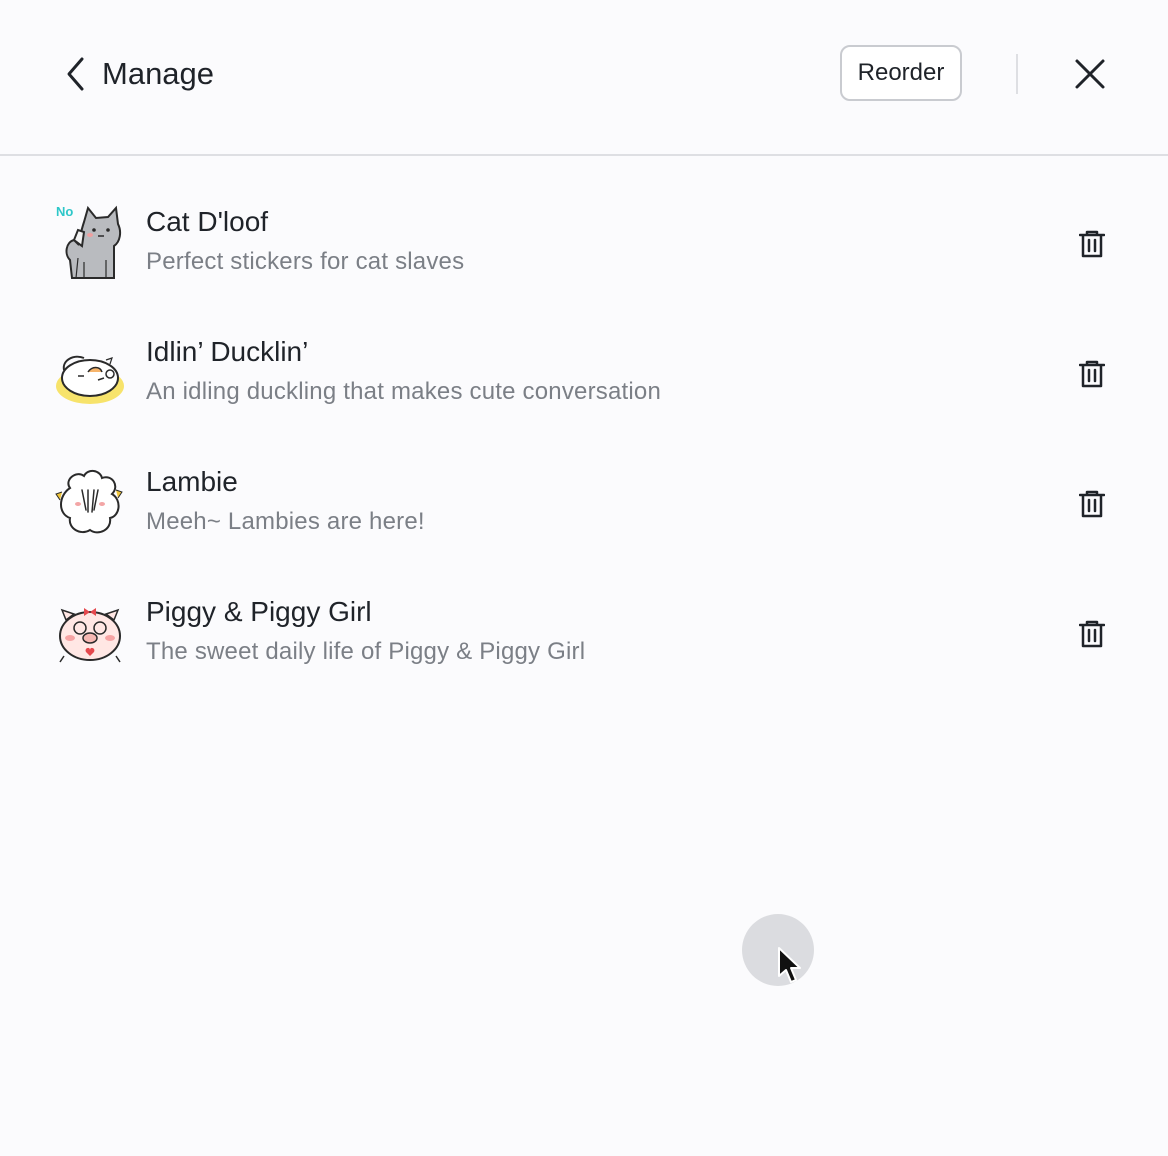 Image resolution: width=1168 pixels, height=1156 pixels. What do you see at coordinates (901, 73) in the screenshot?
I see `reorder-button: Reorder` at bounding box center [901, 73].